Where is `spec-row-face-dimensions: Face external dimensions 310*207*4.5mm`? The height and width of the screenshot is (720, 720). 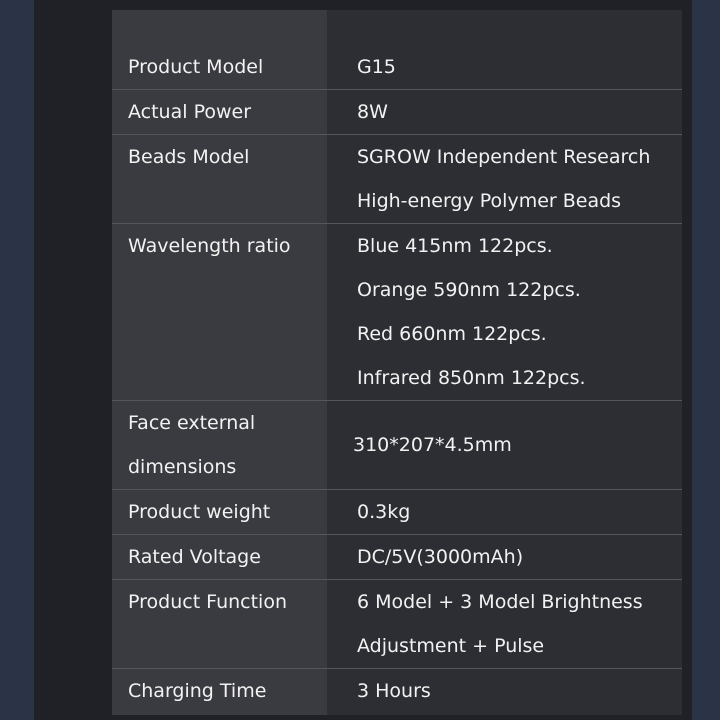
spec-row-face-dimensions: Face external dimensions 310*207*4.5mm is located at coordinates (397, 445).